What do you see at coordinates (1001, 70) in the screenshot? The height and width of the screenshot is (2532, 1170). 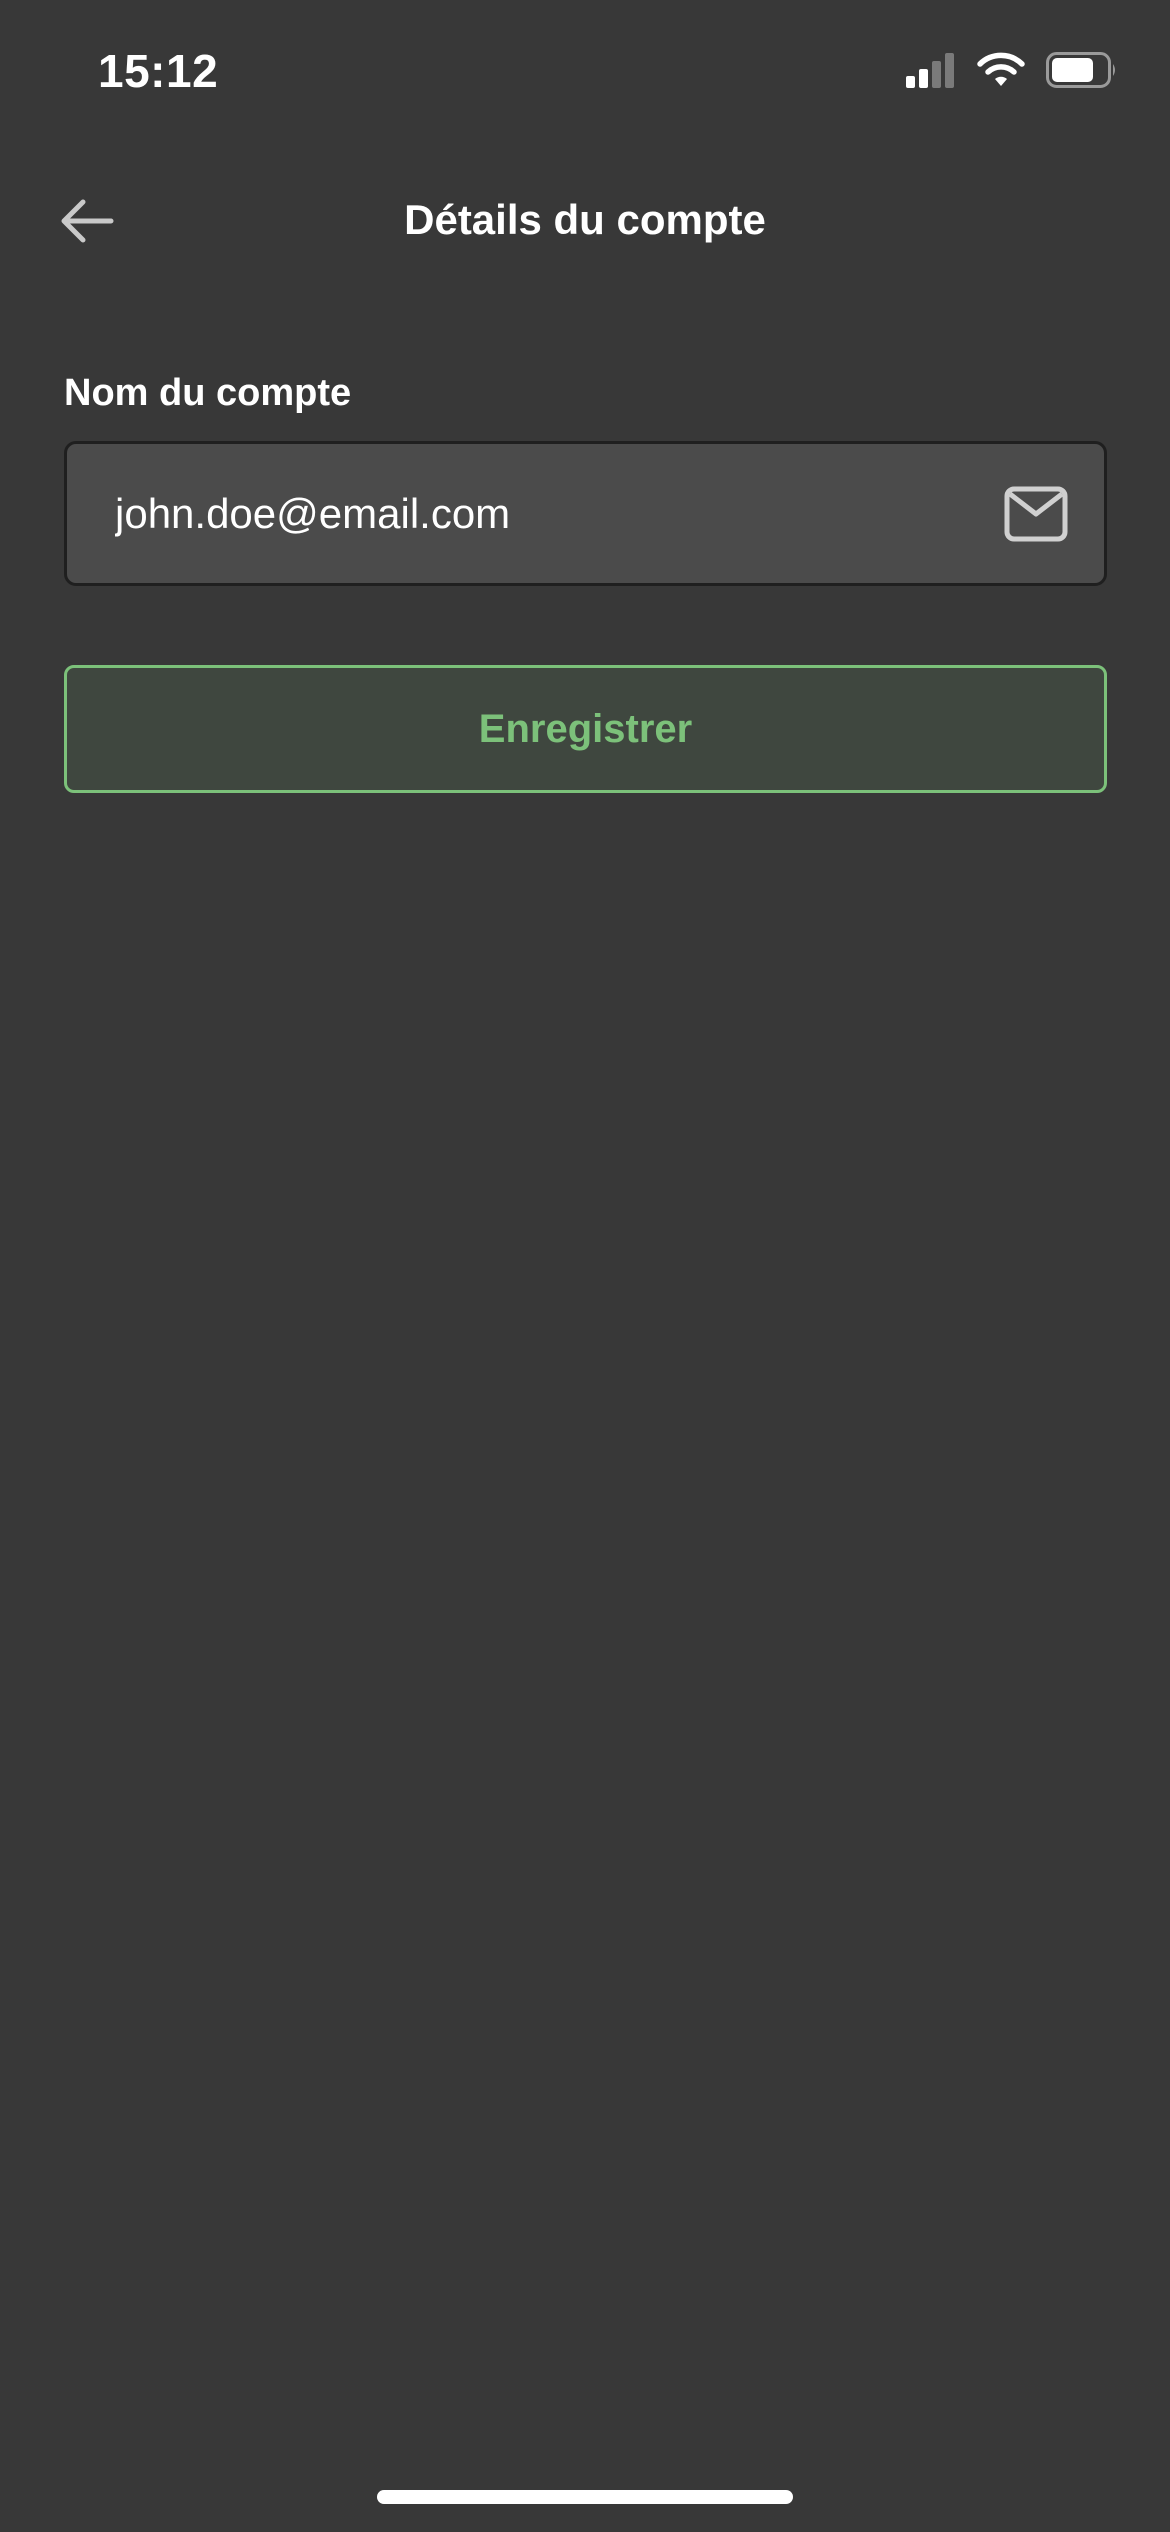 I see `wifi-icon` at bounding box center [1001, 70].